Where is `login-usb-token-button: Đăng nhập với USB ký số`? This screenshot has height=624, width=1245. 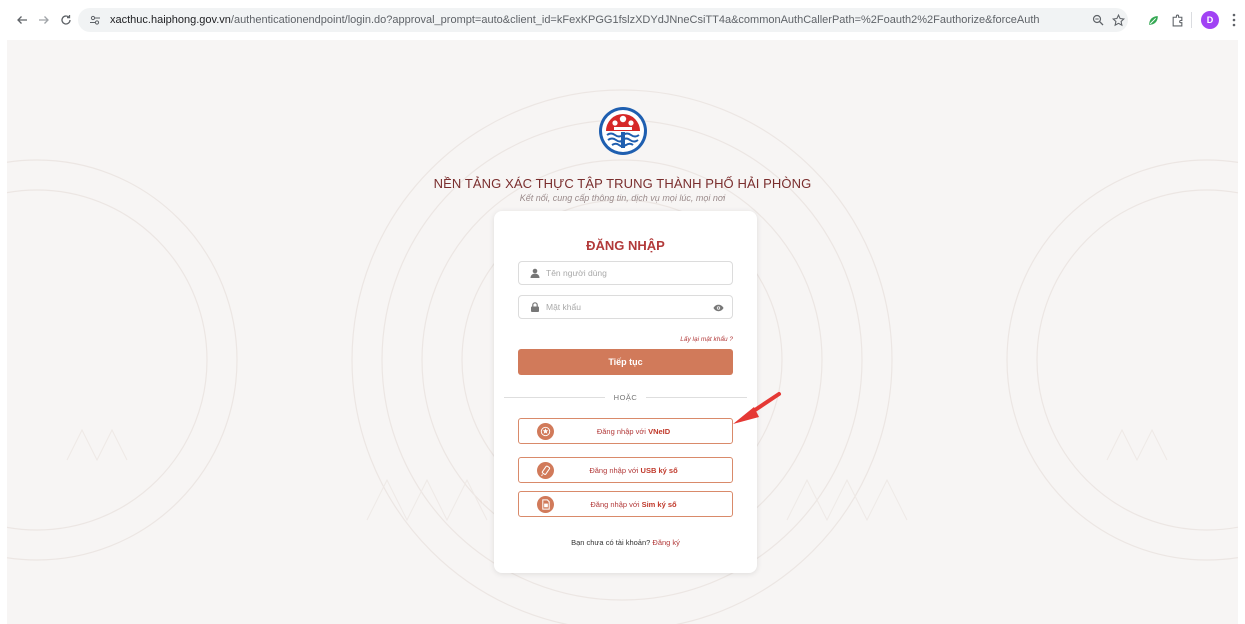
login-usb-token-button: Đăng nhập với USB ký số is located at coordinates (625, 470).